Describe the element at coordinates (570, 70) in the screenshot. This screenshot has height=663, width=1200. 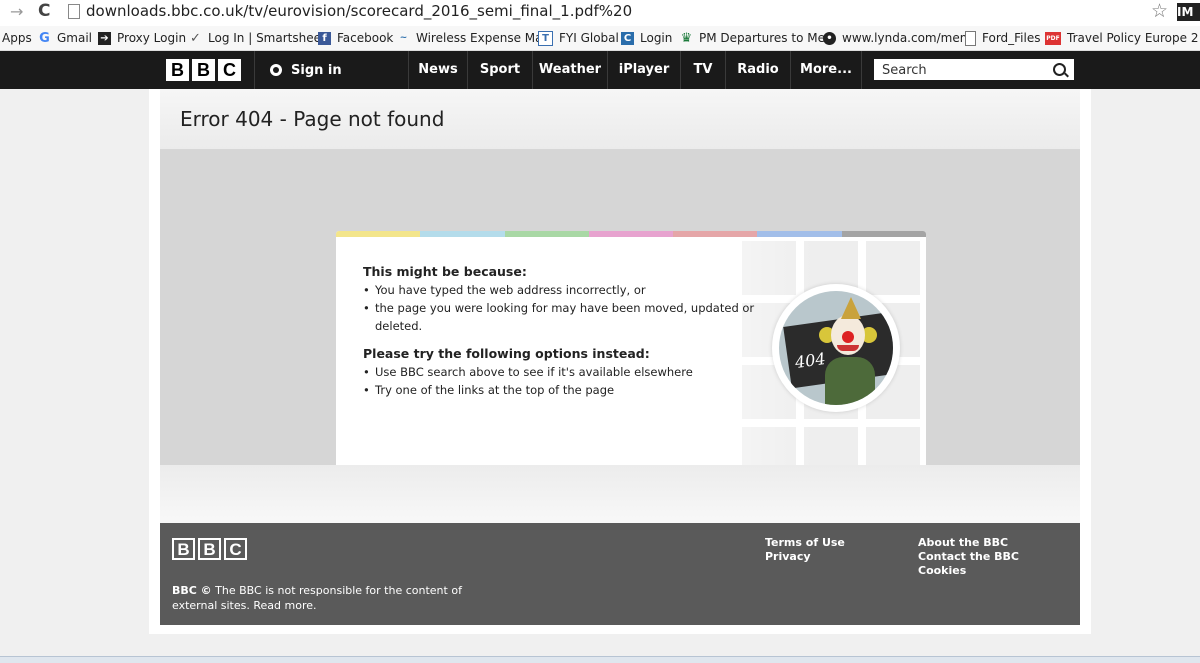
I see `nav-weather: Weather` at that location.